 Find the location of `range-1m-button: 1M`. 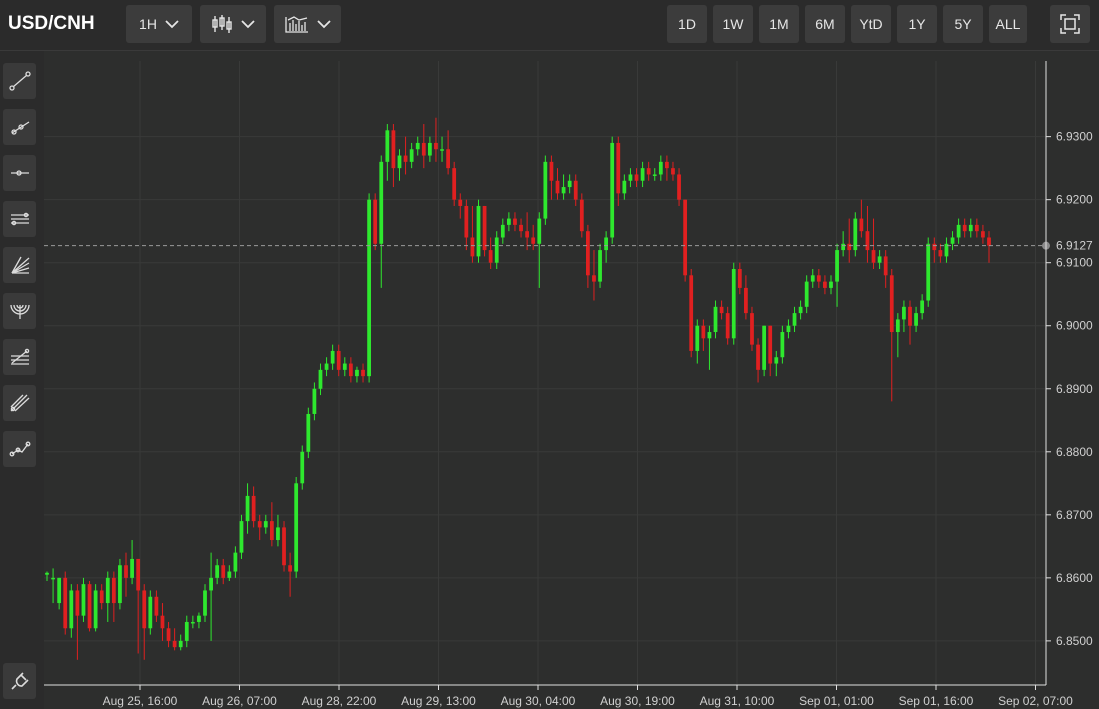

range-1m-button: 1M is located at coordinates (779, 24).